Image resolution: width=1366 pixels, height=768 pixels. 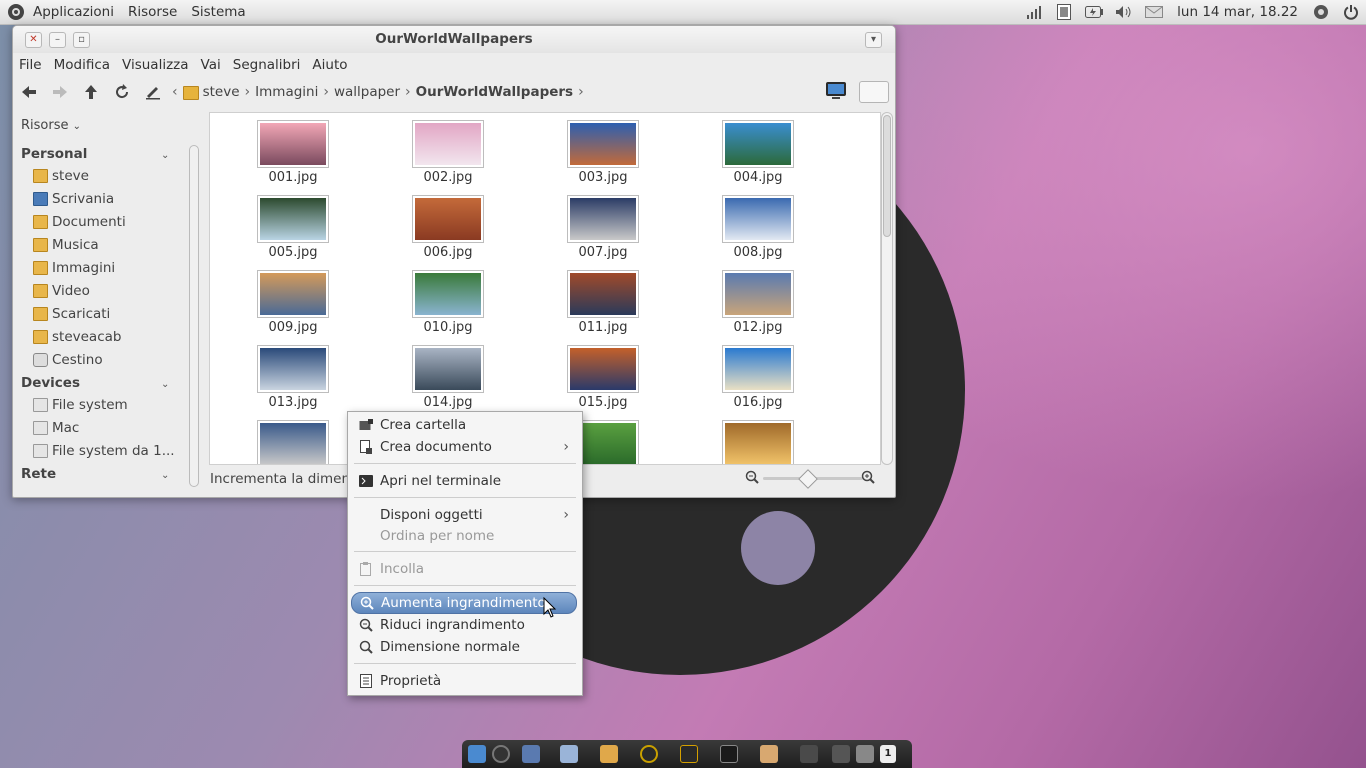 I want to click on back-button, so click(x=29, y=92).